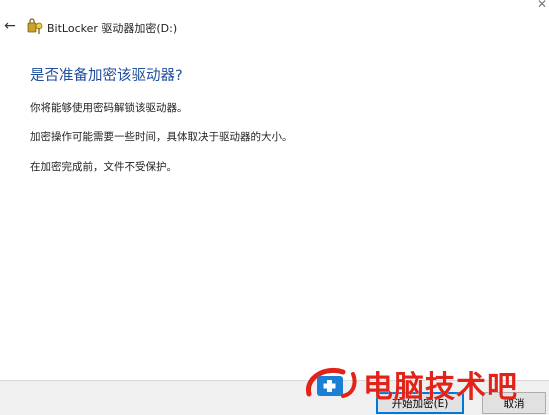 This screenshot has height=415, width=549. What do you see at coordinates (35, 26) in the screenshot?
I see `bitlocker-key-icon` at bounding box center [35, 26].